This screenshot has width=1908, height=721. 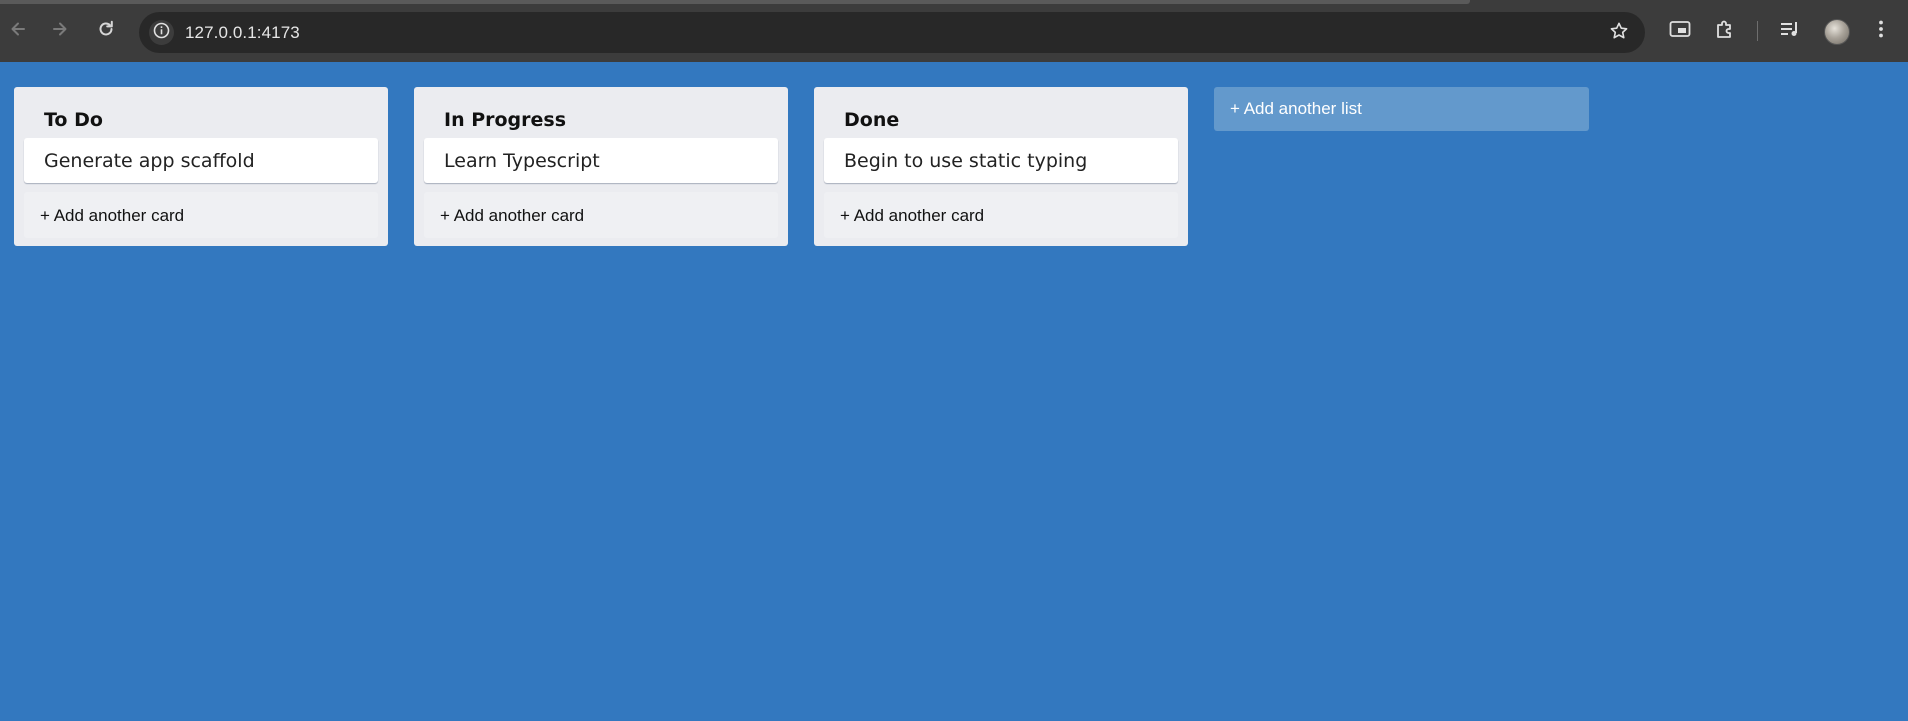 I want to click on media-queue-icon, so click(x=1790, y=31).